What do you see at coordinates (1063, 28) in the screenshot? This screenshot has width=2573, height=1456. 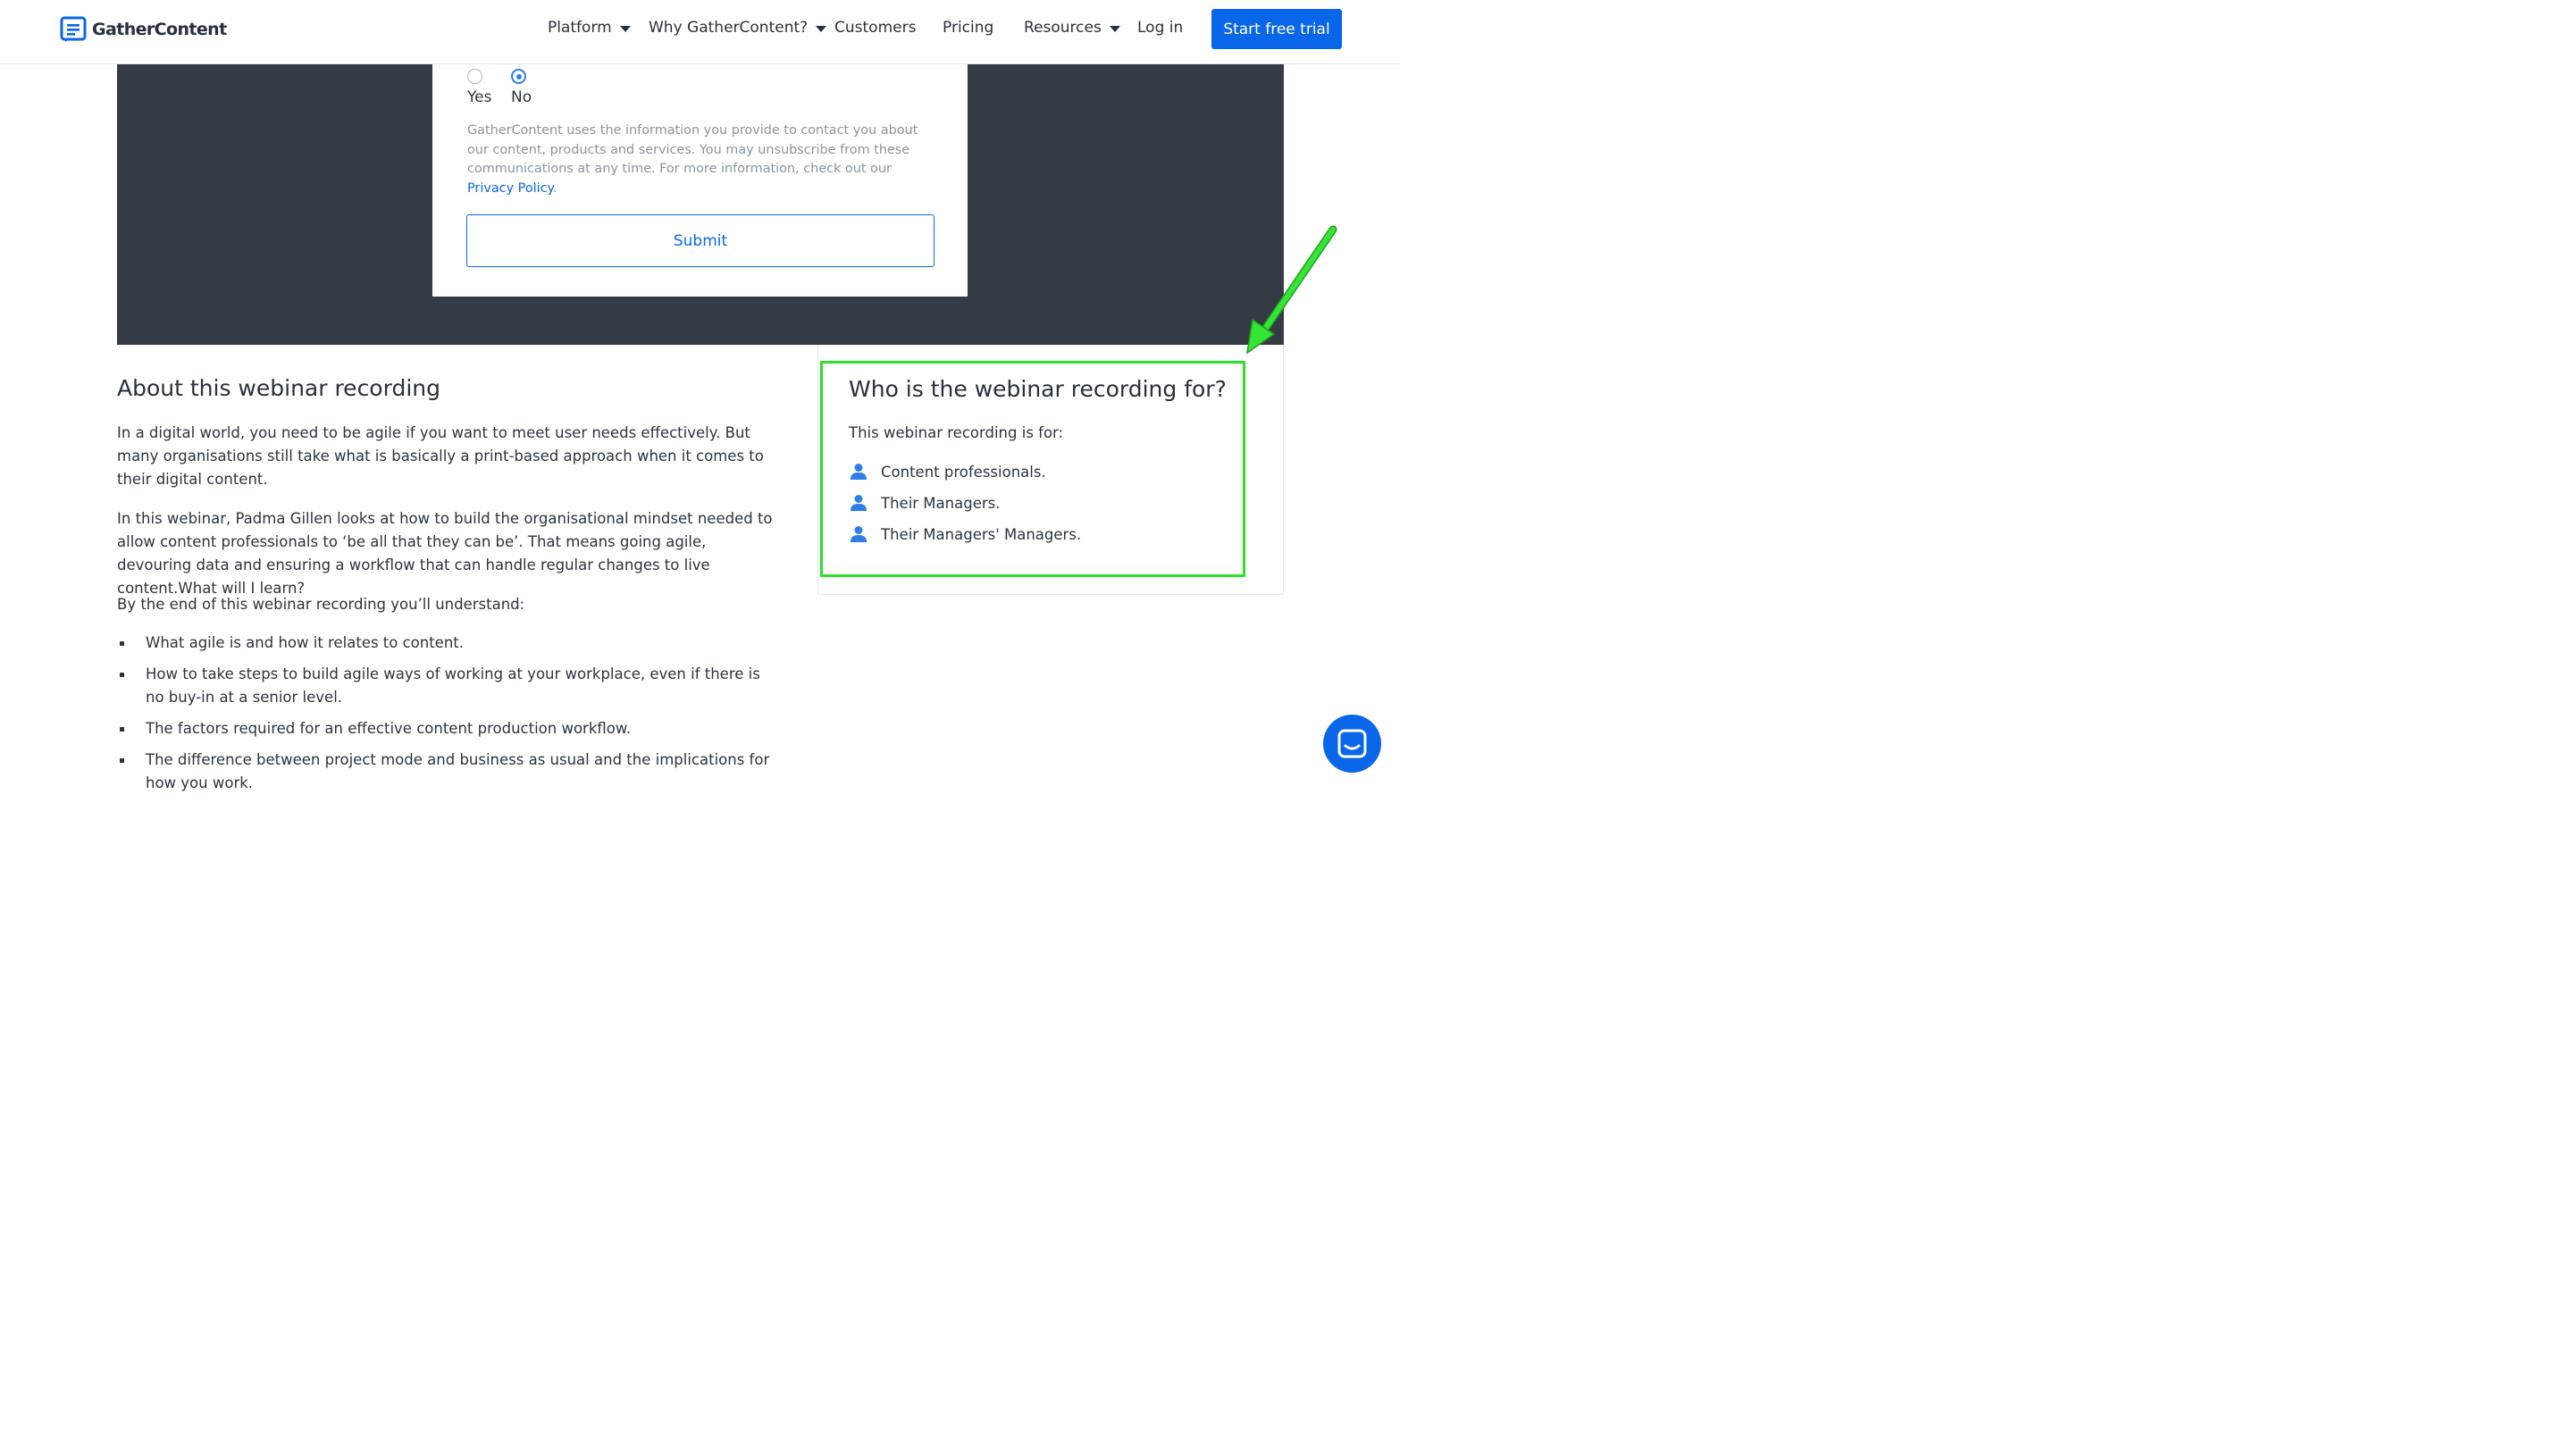 I see `nav-resources-label: Resources` at bounding box center [1063, 28].